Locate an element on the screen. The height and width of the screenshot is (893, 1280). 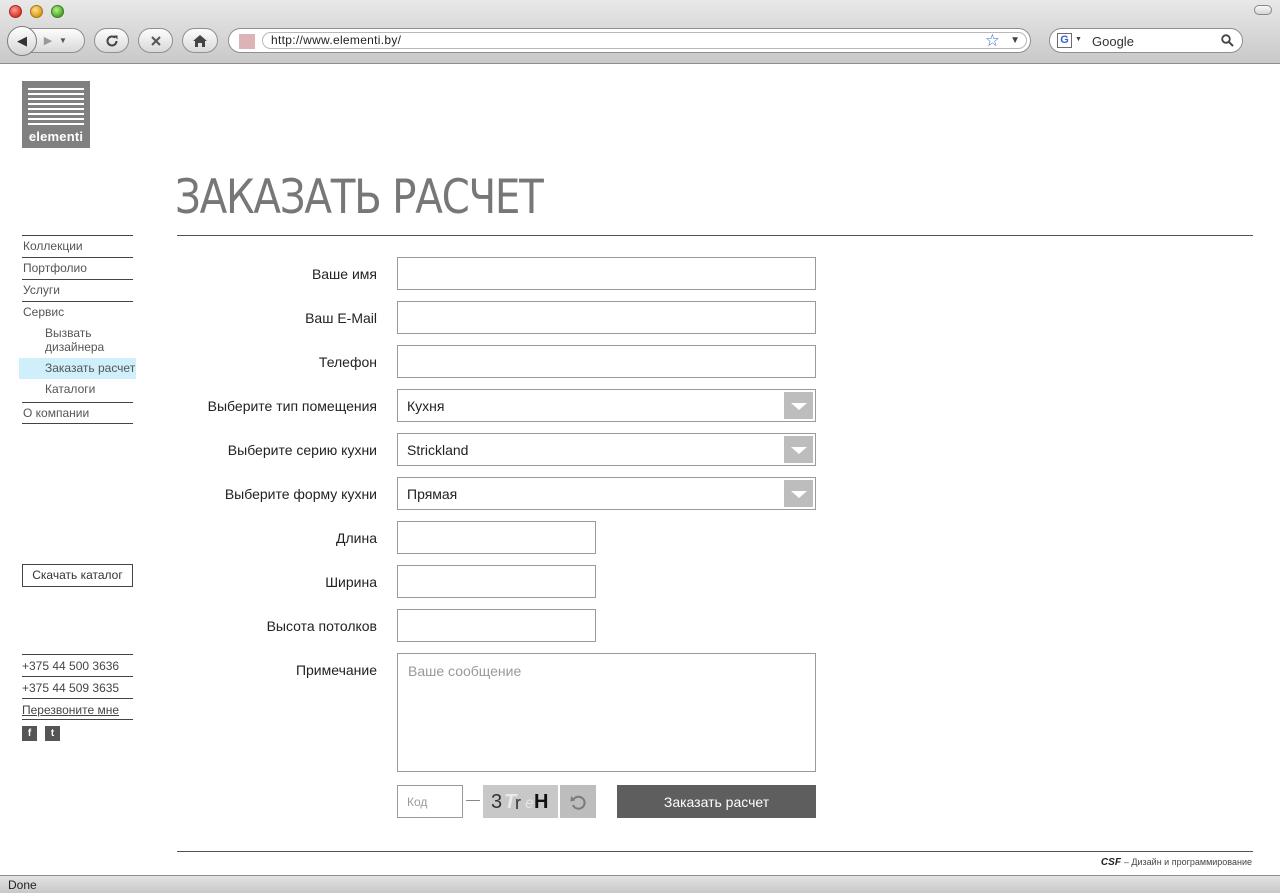
back-arrow-icon: ◀ is located at coordinates (22, 40).